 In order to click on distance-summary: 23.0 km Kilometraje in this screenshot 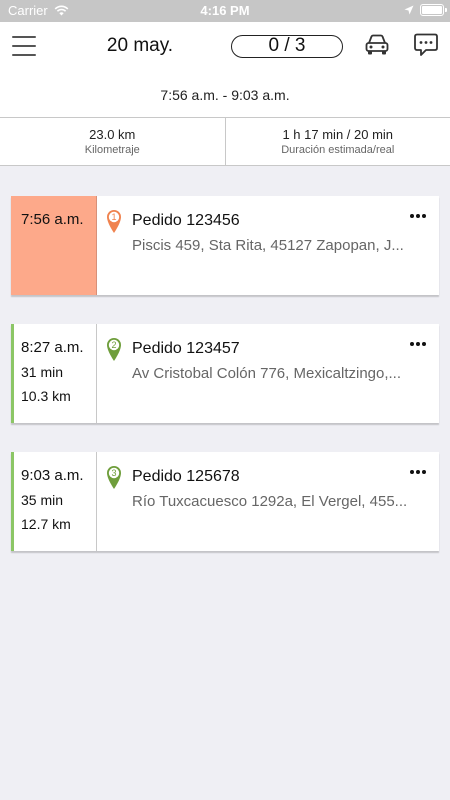, I will do `click(112, 141)`.